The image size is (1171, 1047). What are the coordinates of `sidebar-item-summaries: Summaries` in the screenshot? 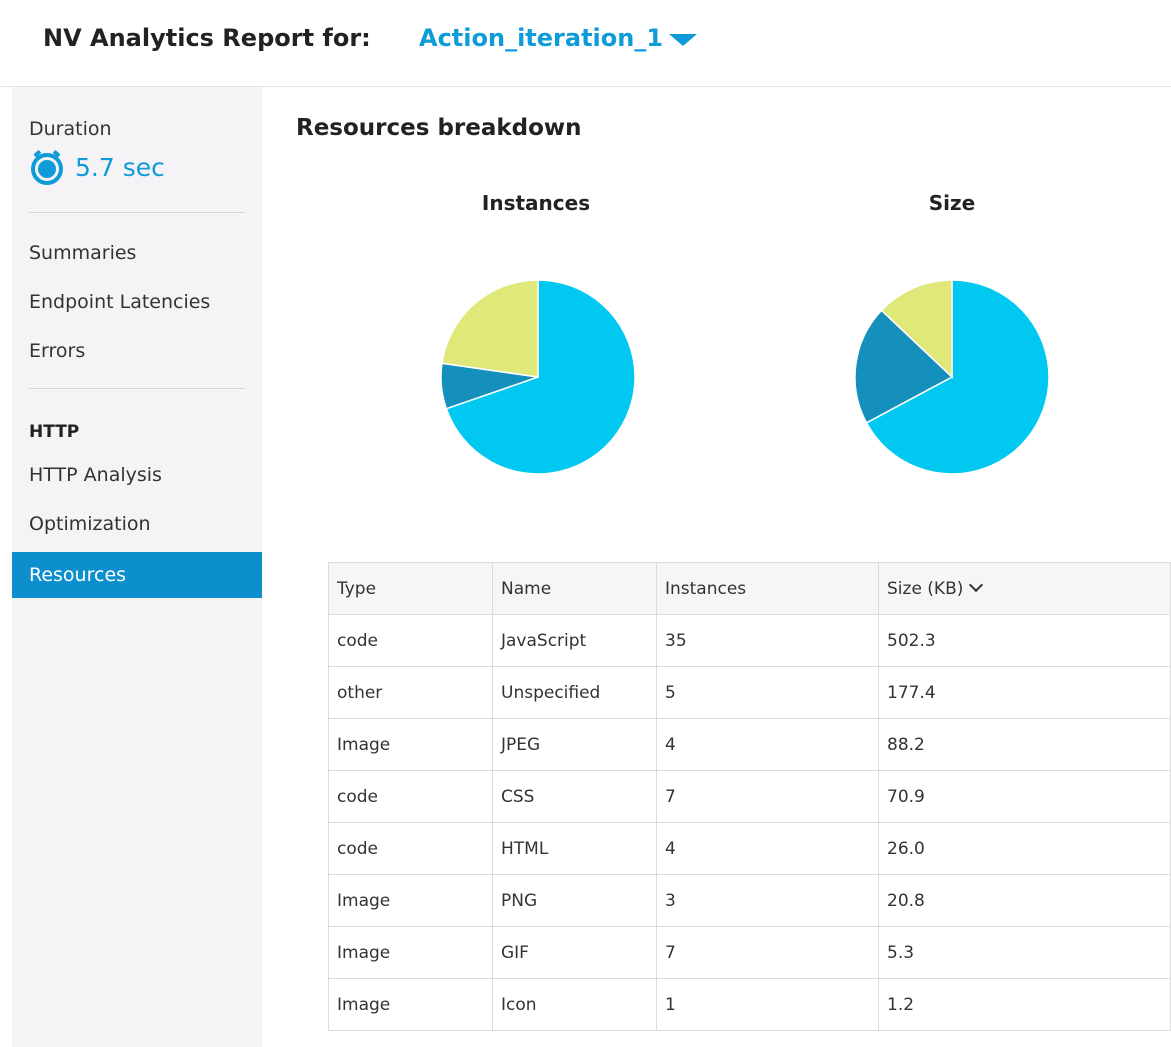 It's located at (137, 253).